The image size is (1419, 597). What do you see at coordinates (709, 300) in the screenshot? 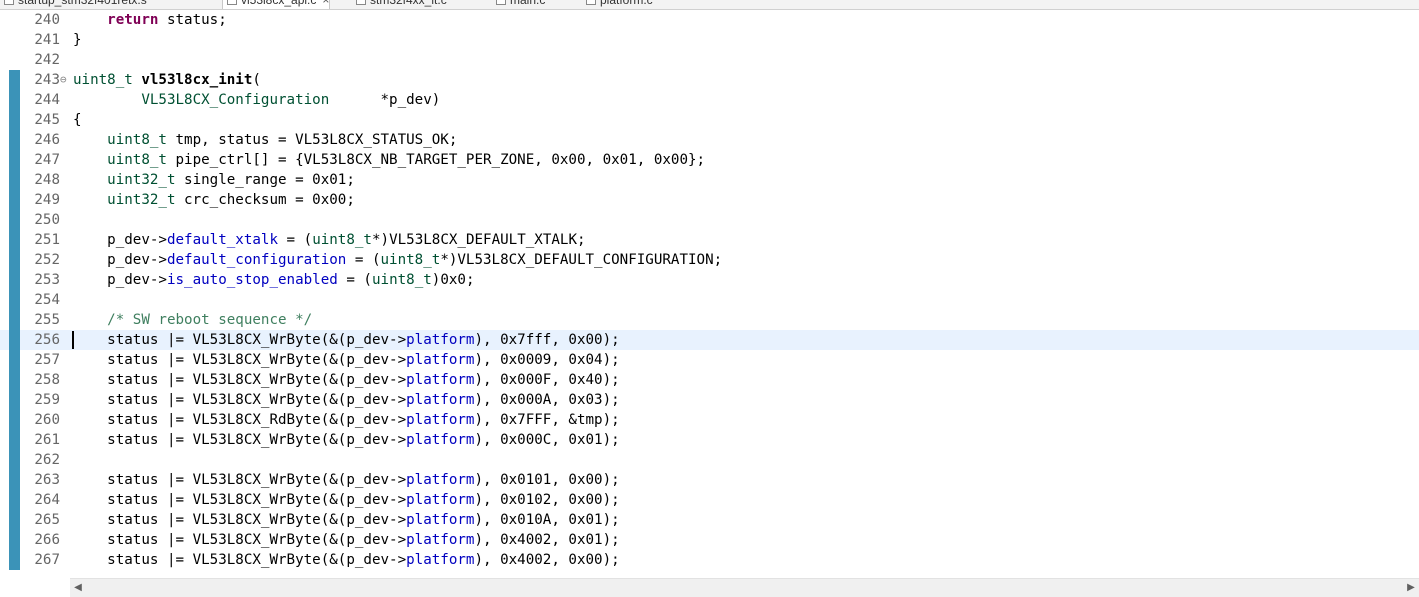
I see `code-line: 254` at bounding box center [709, 300].